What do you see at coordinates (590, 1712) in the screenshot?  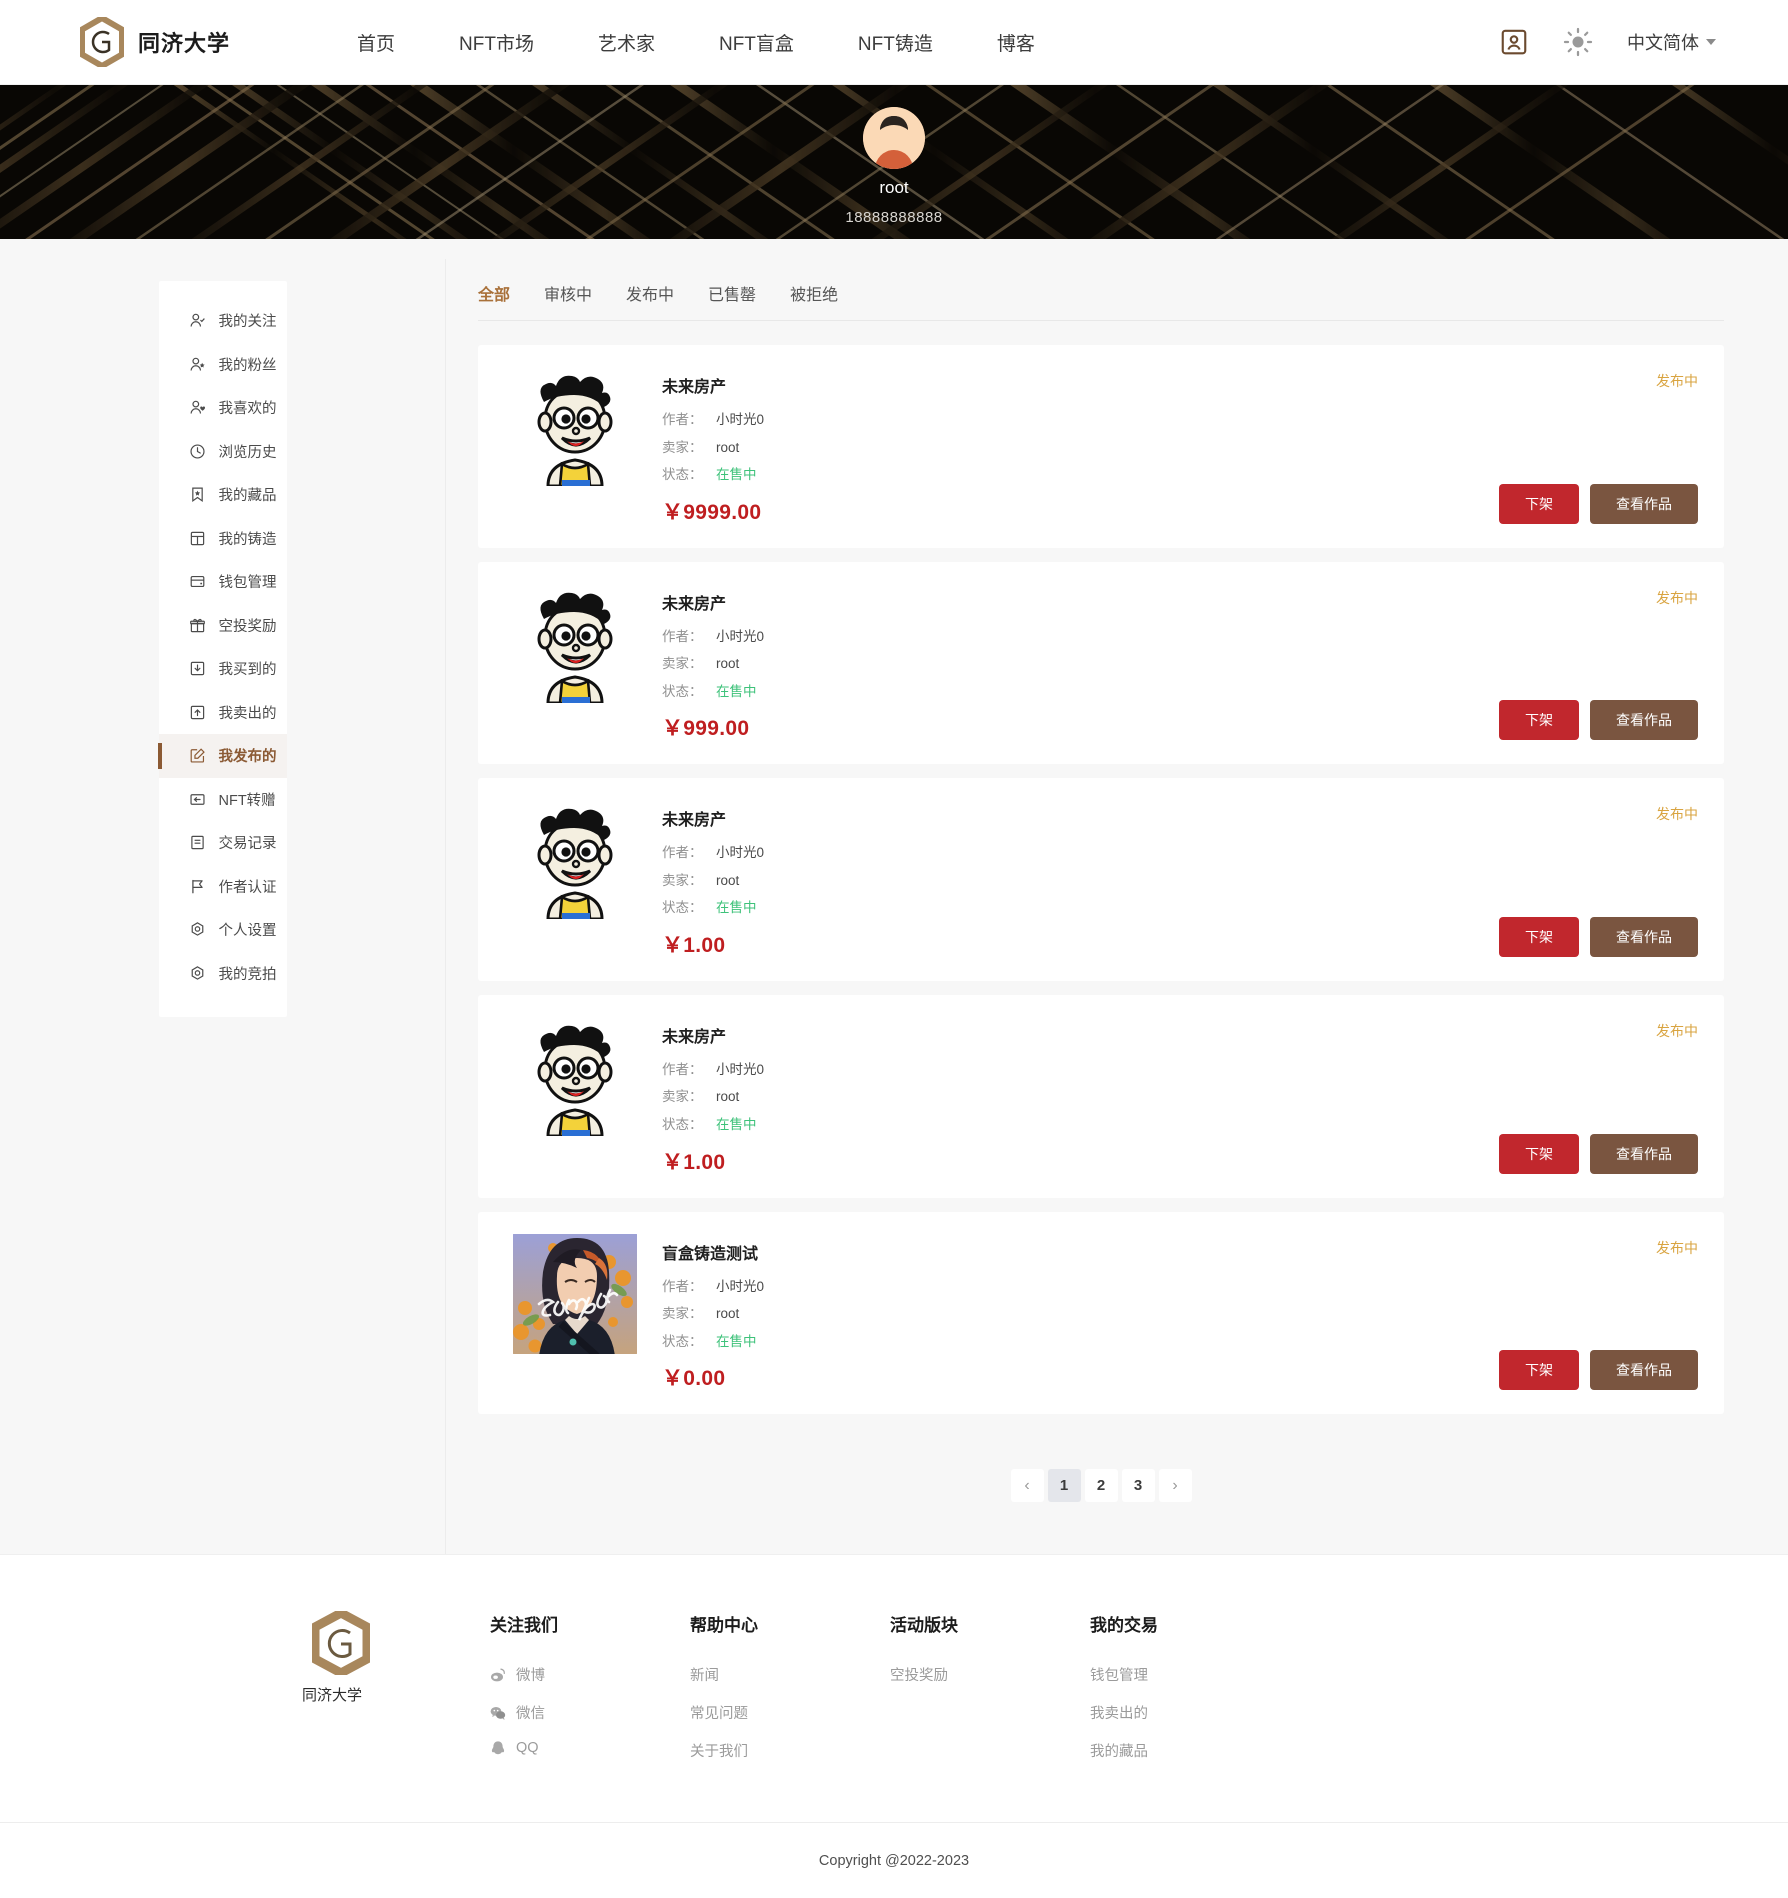 I see `footer-link-wechat: 微信` at bounding box center [590, 1712].